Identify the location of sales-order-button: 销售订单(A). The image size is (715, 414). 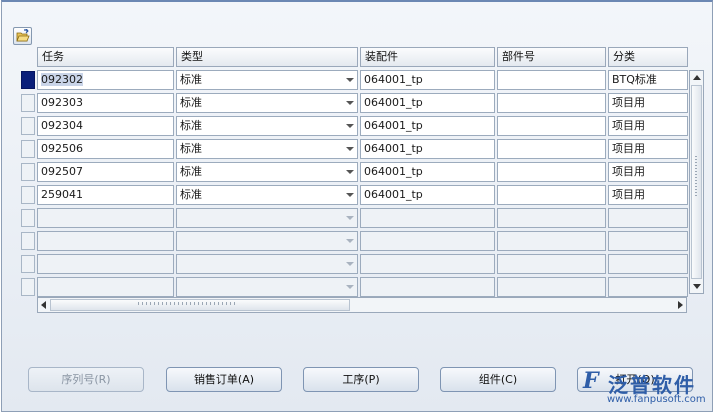
(224, 379).